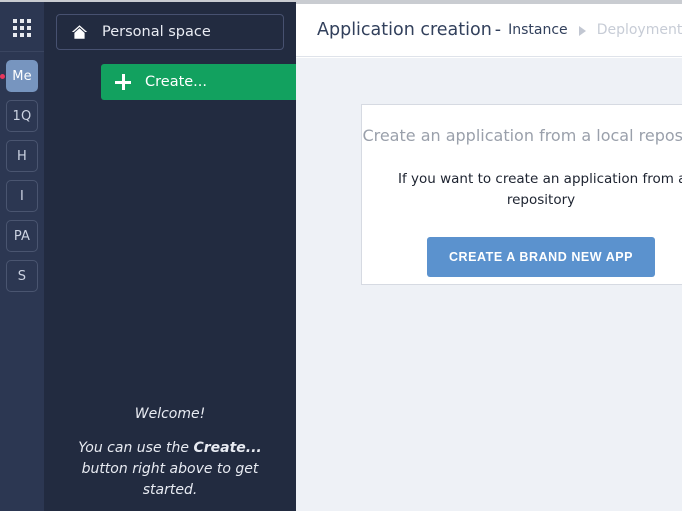 Image resolution: width=682 pixels, height=511 pixels. I want to click on rail-badge-s: S, so click(22, 276).